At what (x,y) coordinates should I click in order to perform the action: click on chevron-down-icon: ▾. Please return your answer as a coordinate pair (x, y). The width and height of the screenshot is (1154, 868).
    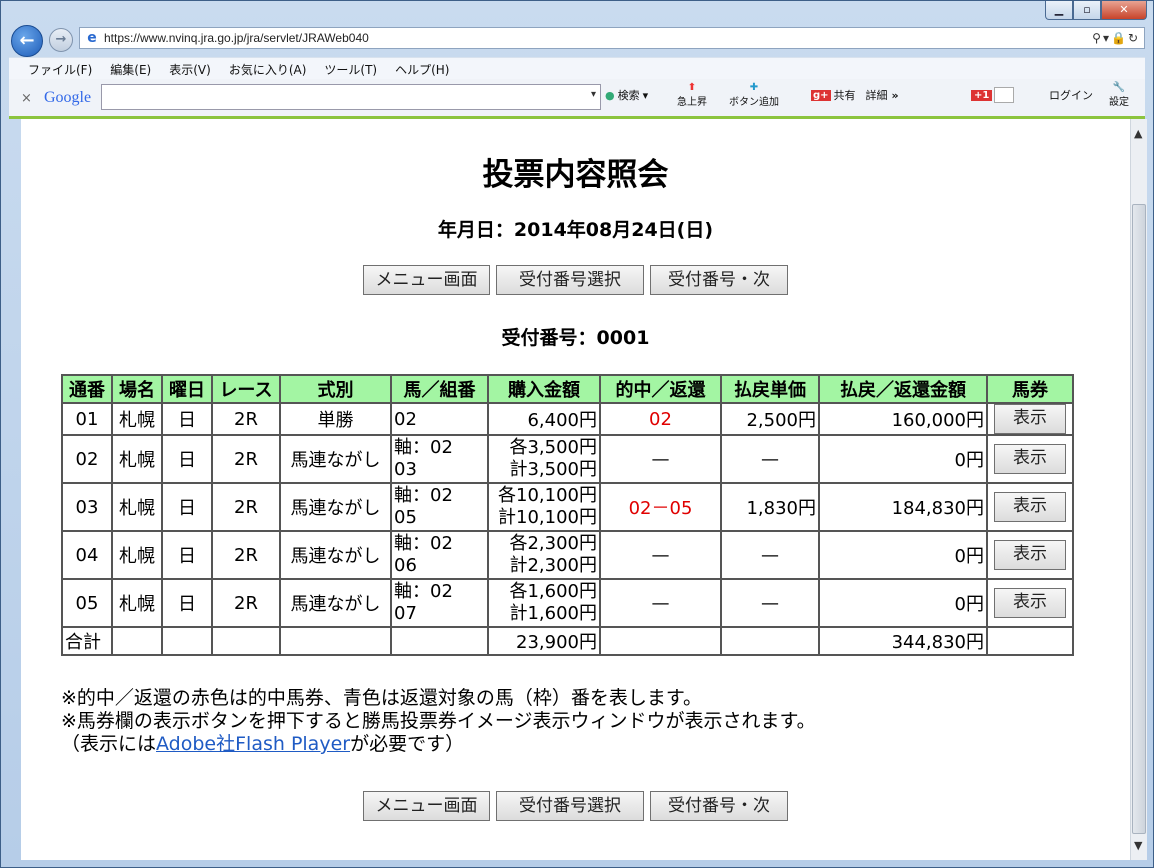
    Looking at the image, I should click on (1107, 38).